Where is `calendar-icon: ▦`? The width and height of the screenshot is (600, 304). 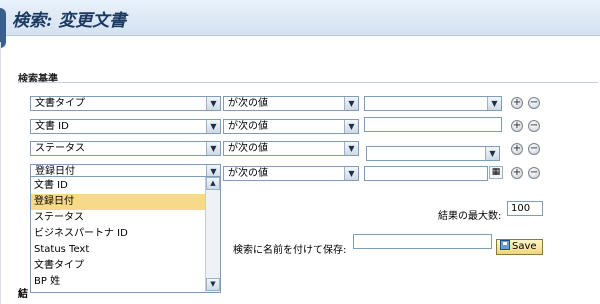
calendar-icon: ▦ is located at coordinates (496, 172).